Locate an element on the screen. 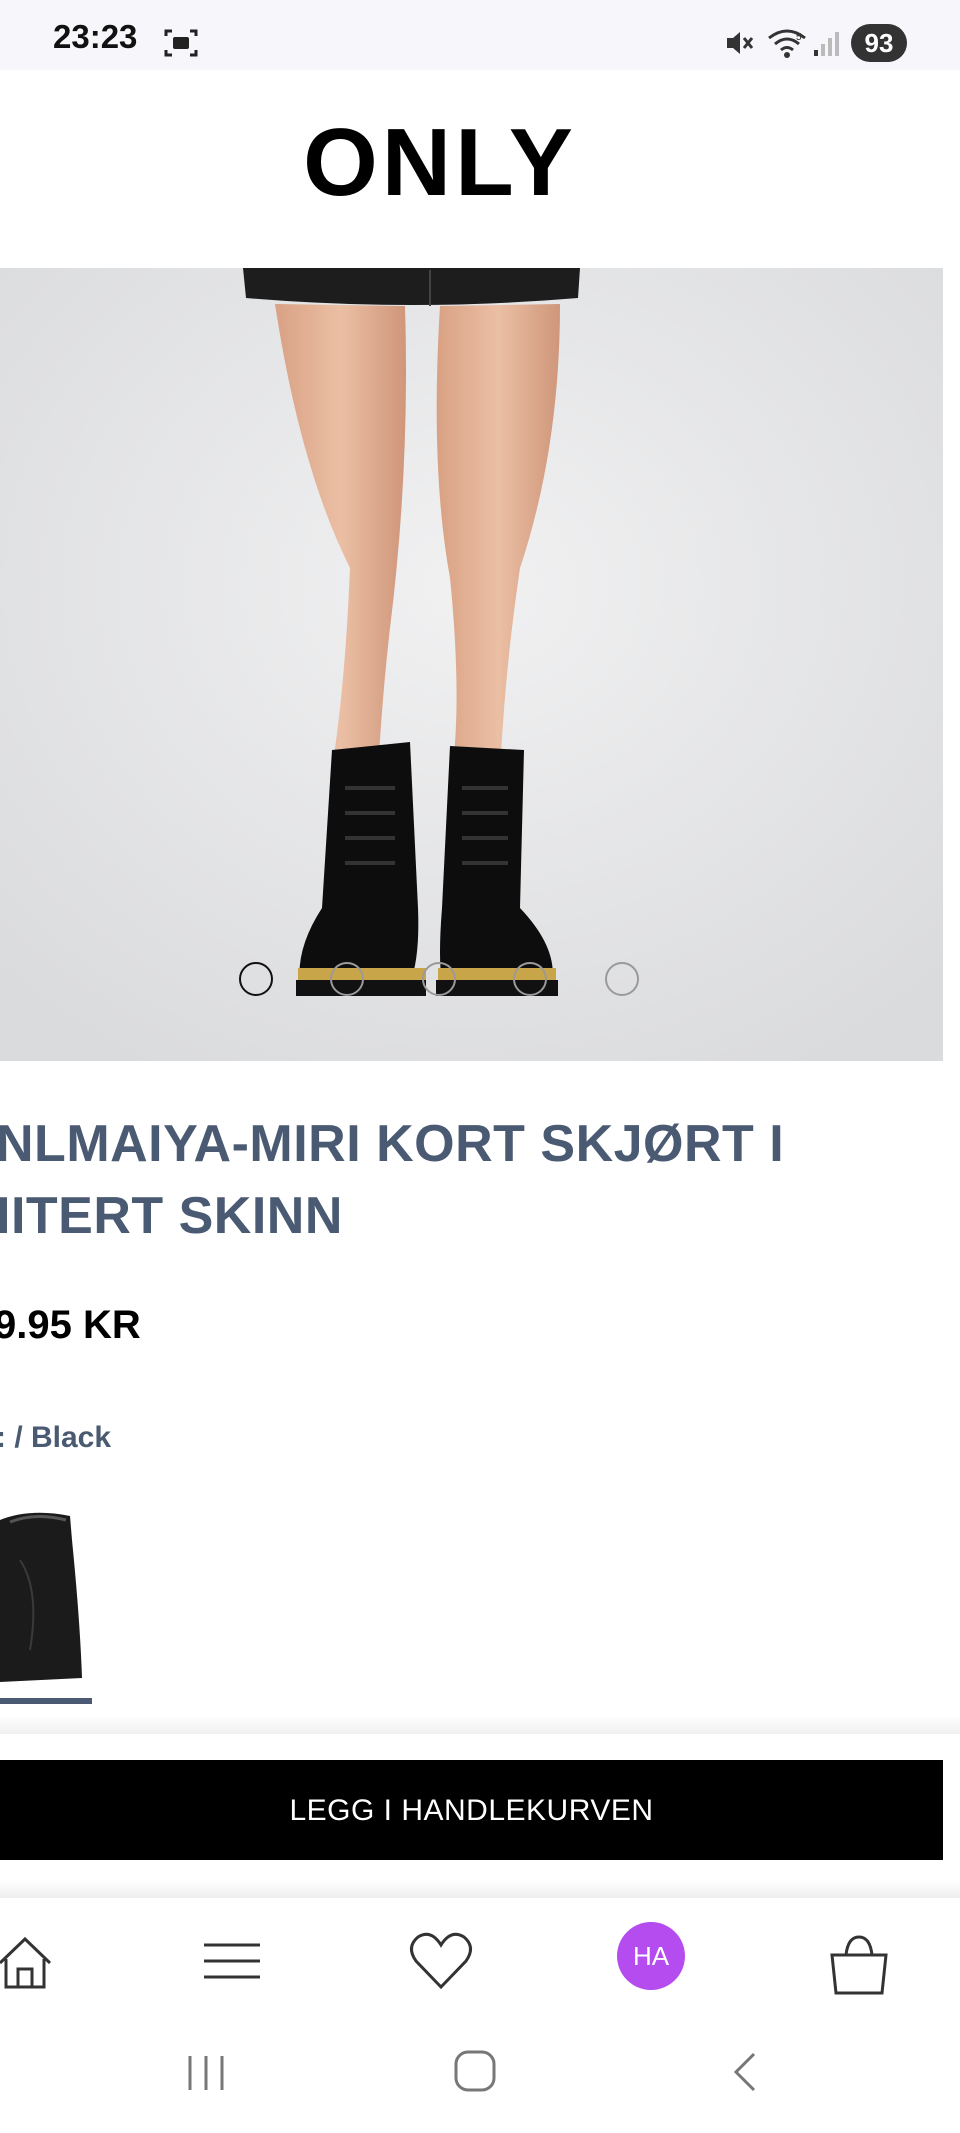 The image size is (960, 2133). account-avatar: HA is located at coordinates (651, 1956).